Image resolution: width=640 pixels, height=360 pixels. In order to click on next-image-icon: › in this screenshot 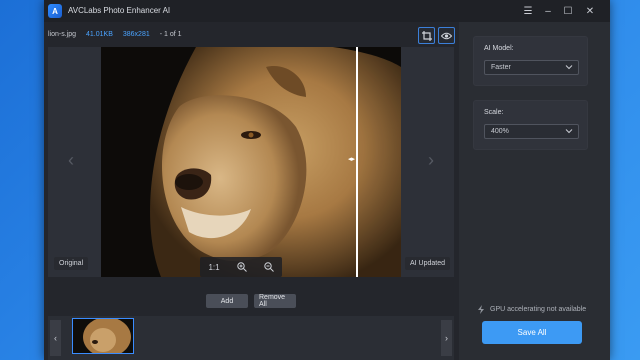, I will do `click(431, 160)`.